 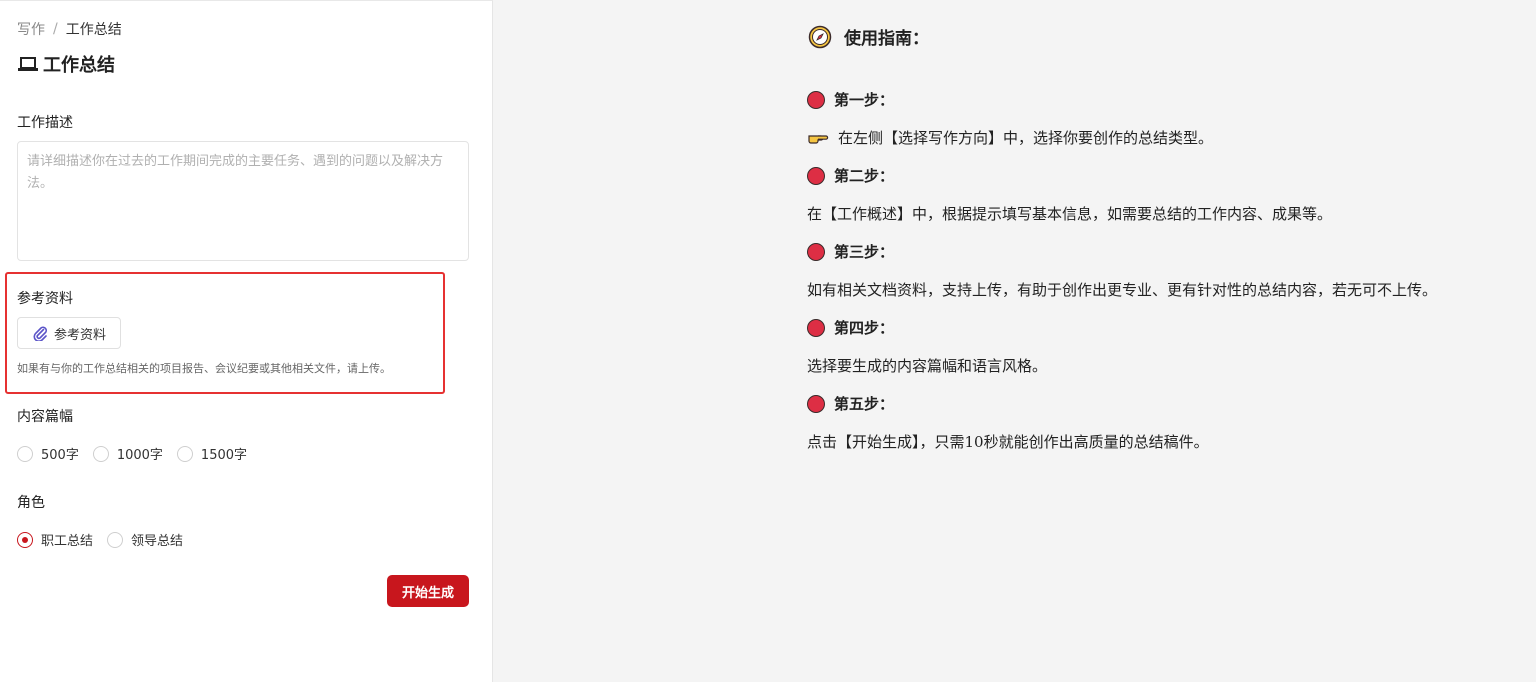 I want to click on laptop-icon, so click(x=28, y=64).